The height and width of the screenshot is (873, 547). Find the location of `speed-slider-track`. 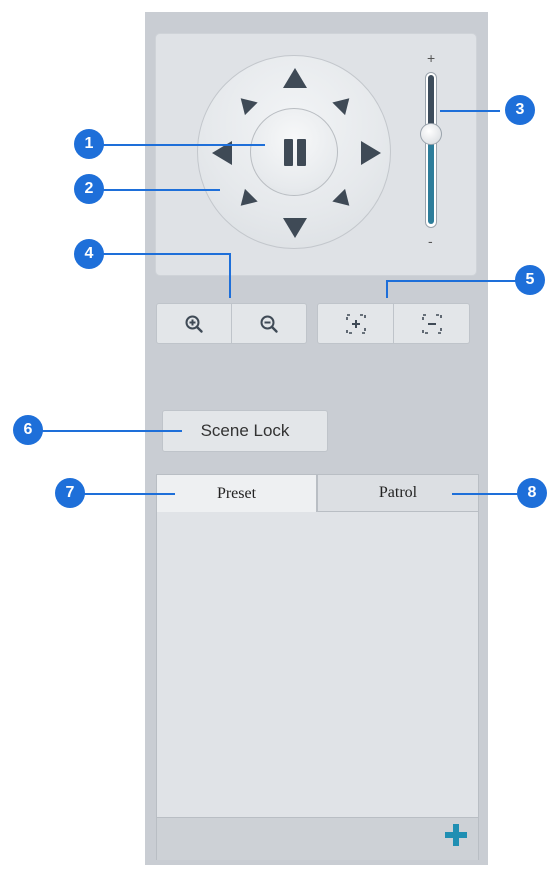

speed-slider-track is located at coordinates (431, 150).